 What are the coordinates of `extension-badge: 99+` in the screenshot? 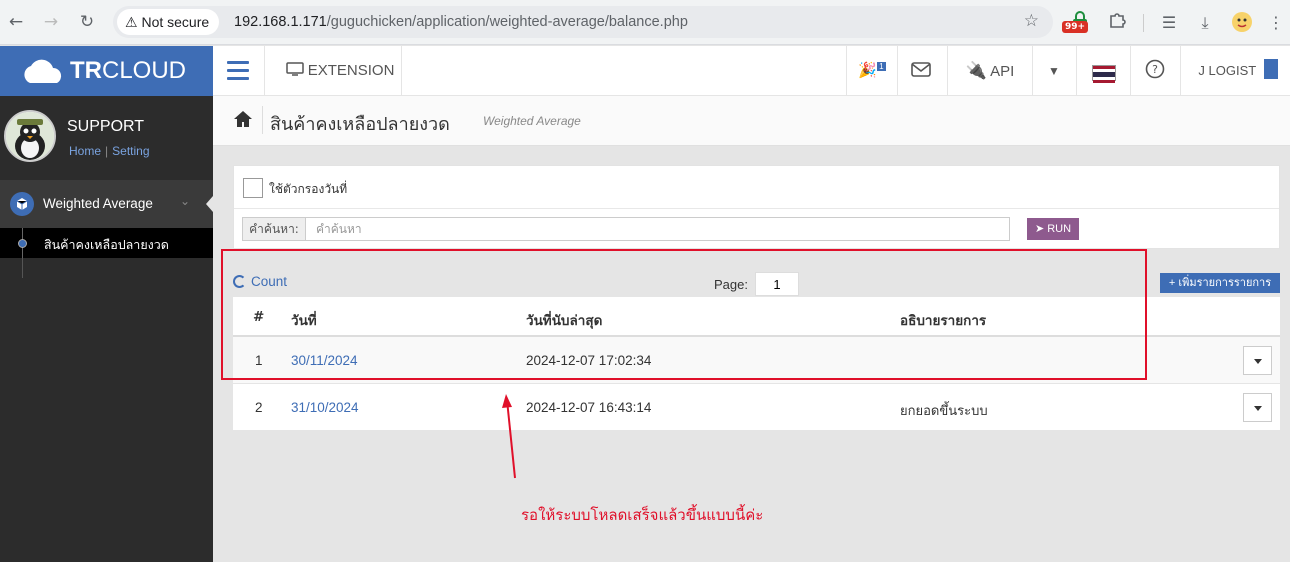 It's located at (1075, 27).